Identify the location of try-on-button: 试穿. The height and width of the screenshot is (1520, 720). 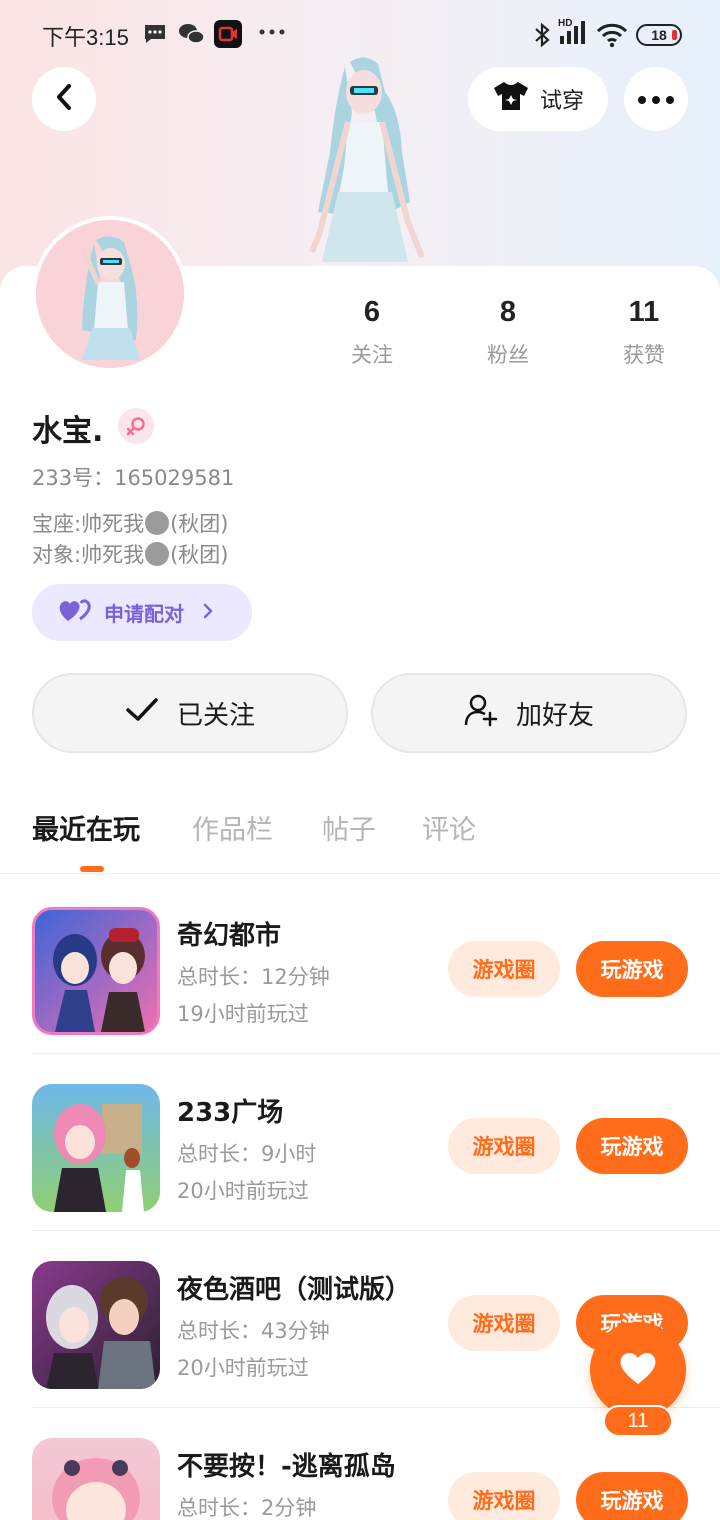
(538, 99).